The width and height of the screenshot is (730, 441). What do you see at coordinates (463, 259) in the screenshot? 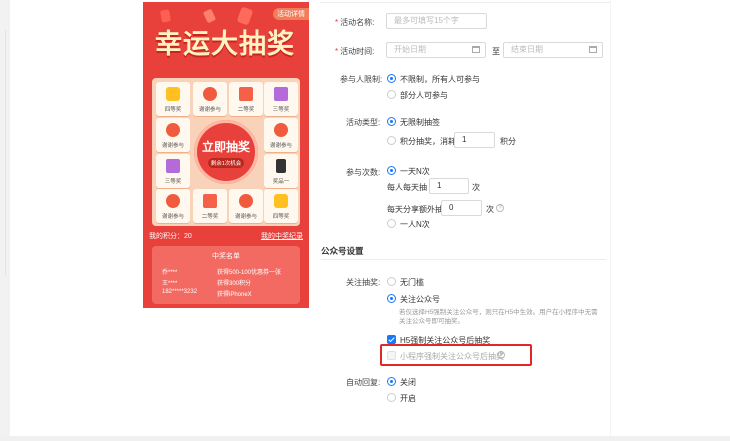
I see `section-divider` at bounding box center [463, 259].